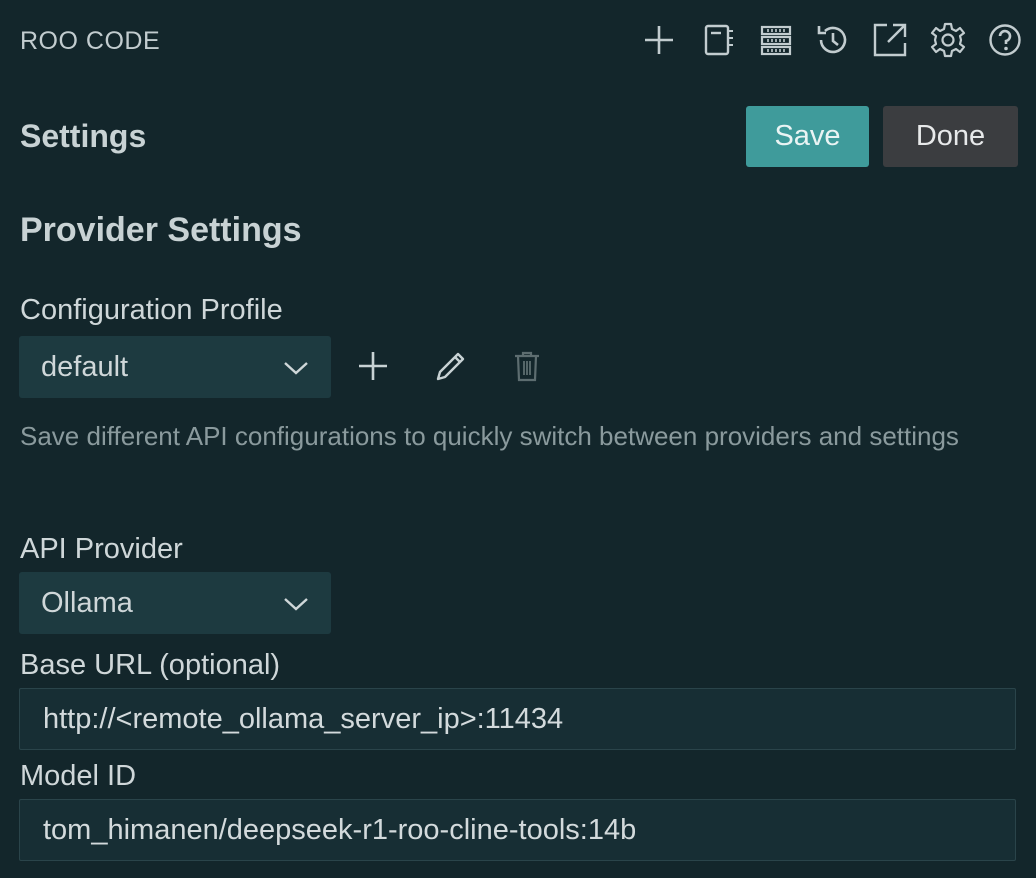  Describe the element at coordinates (518, 41) in the screenshot. I see `header: ROO CODE` at that location.